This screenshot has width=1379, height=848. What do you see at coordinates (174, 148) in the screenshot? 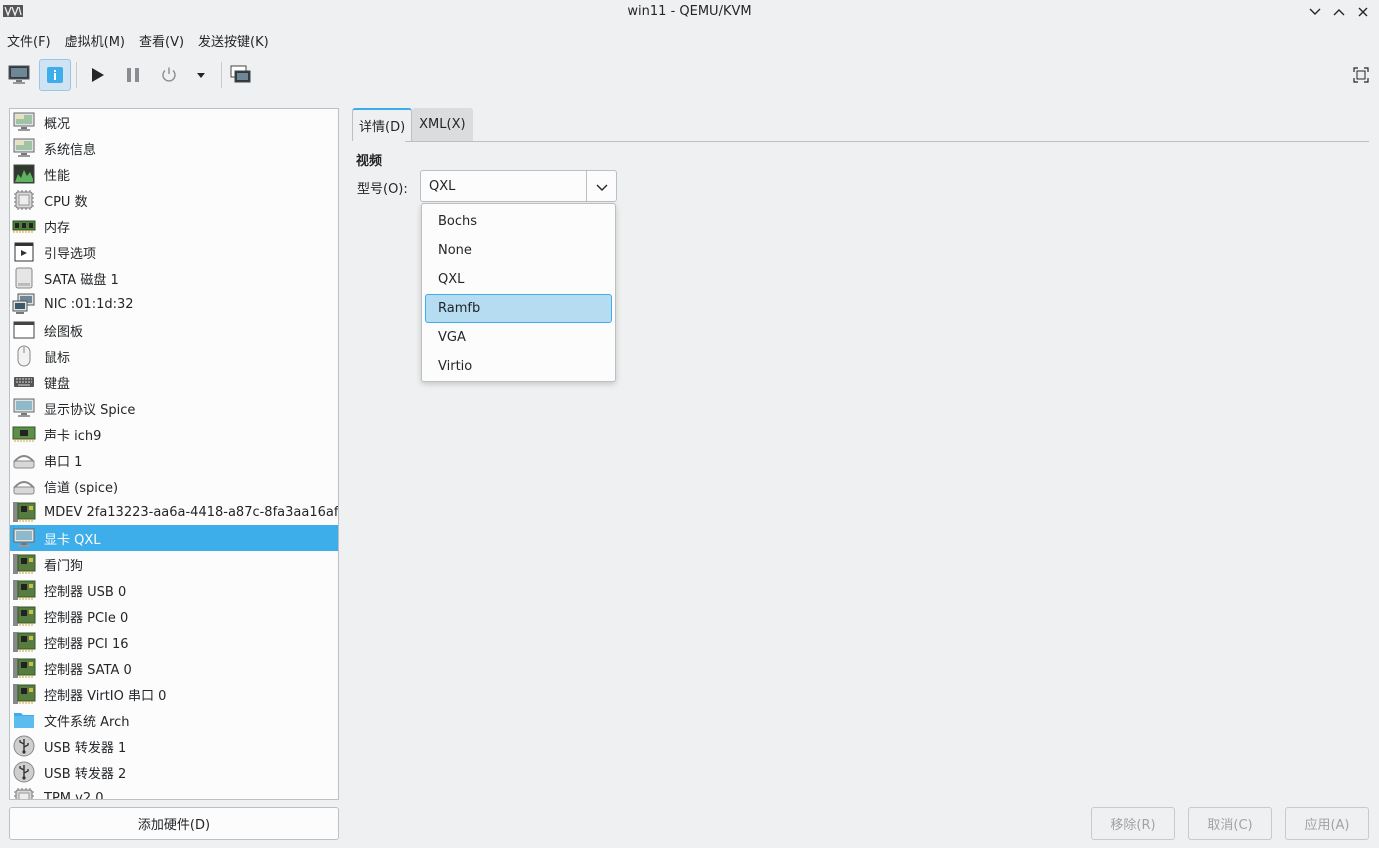
I see `sidebar-item: 系统信息` at bounding box center [174, 148].